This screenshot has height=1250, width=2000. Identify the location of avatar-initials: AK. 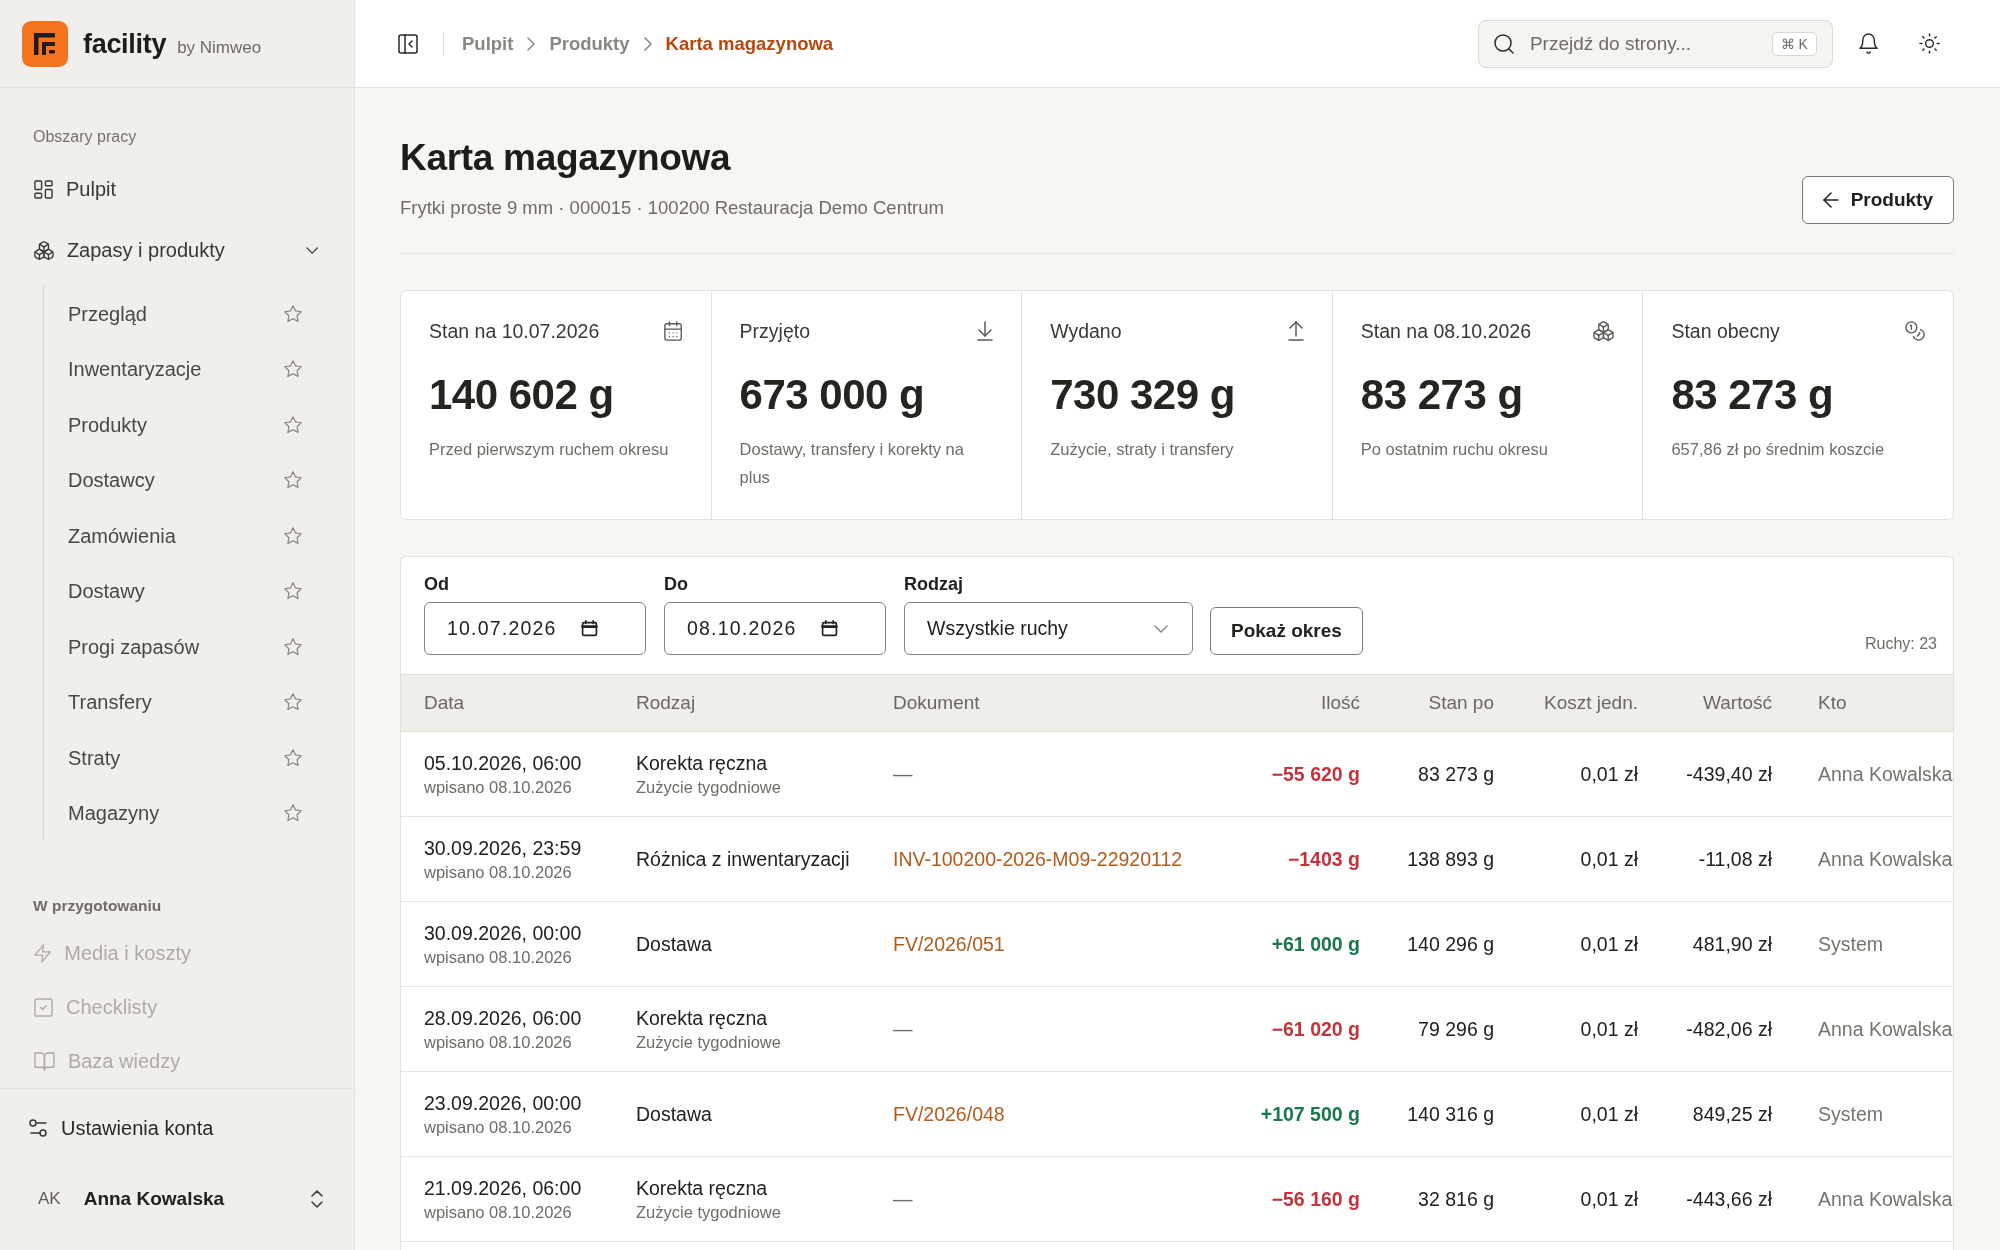
(49, 1199).